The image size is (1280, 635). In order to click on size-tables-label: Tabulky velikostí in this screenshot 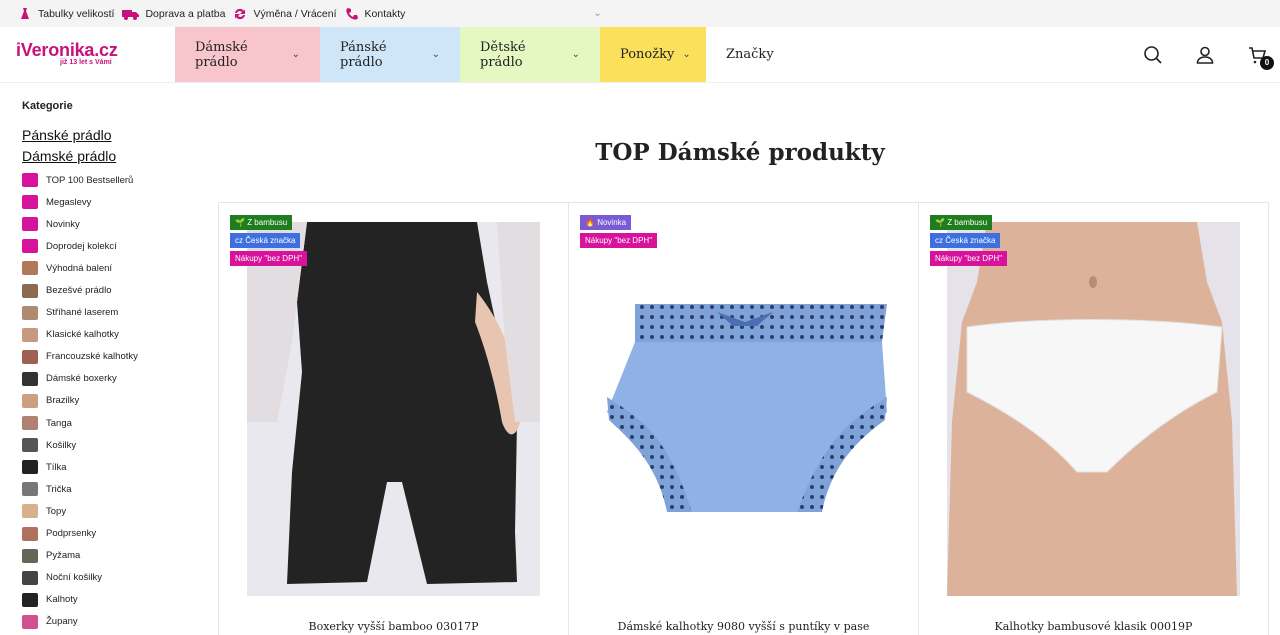, I will do `click(76, 13)`.